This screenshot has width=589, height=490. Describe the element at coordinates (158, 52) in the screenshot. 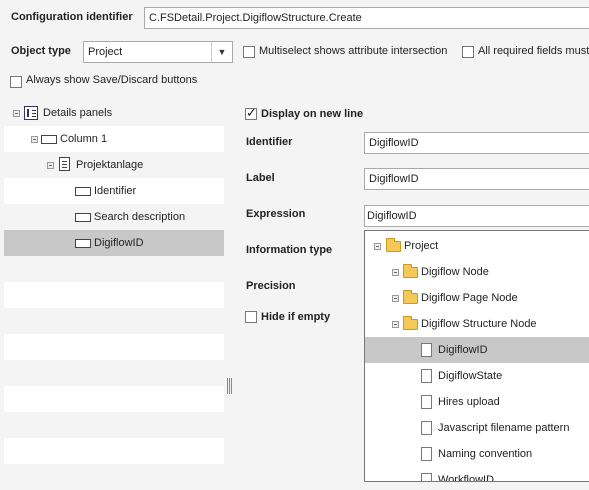

I see `object-type-select: Project ▼` at that location.